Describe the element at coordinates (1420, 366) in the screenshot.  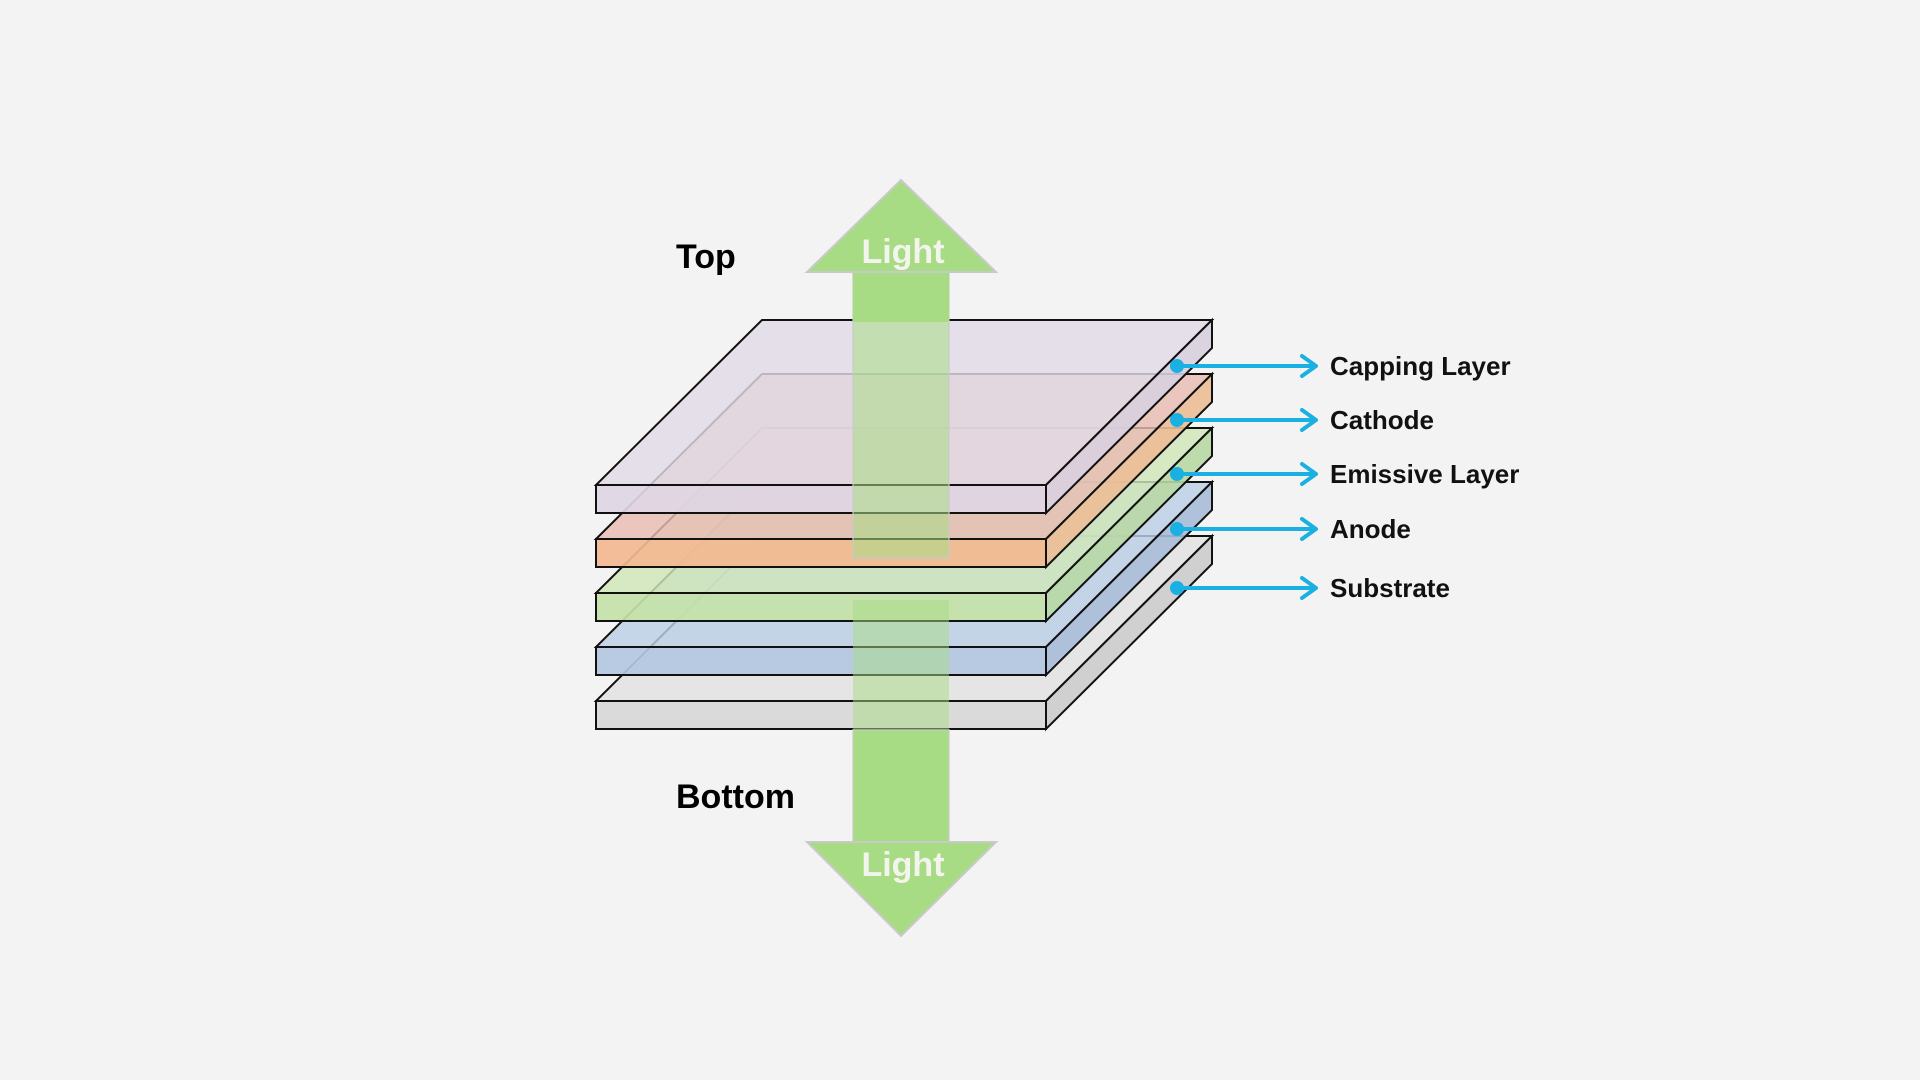
I see `callout-label: Capping Layer` at that location.